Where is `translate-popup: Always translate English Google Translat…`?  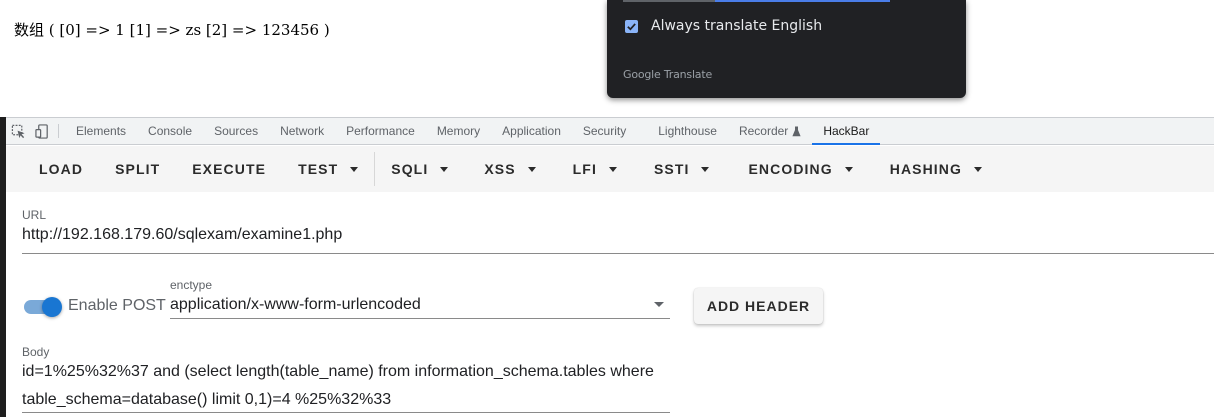 translate-popup: Always translate English Google Translat… is located at coordinates (786, 49).